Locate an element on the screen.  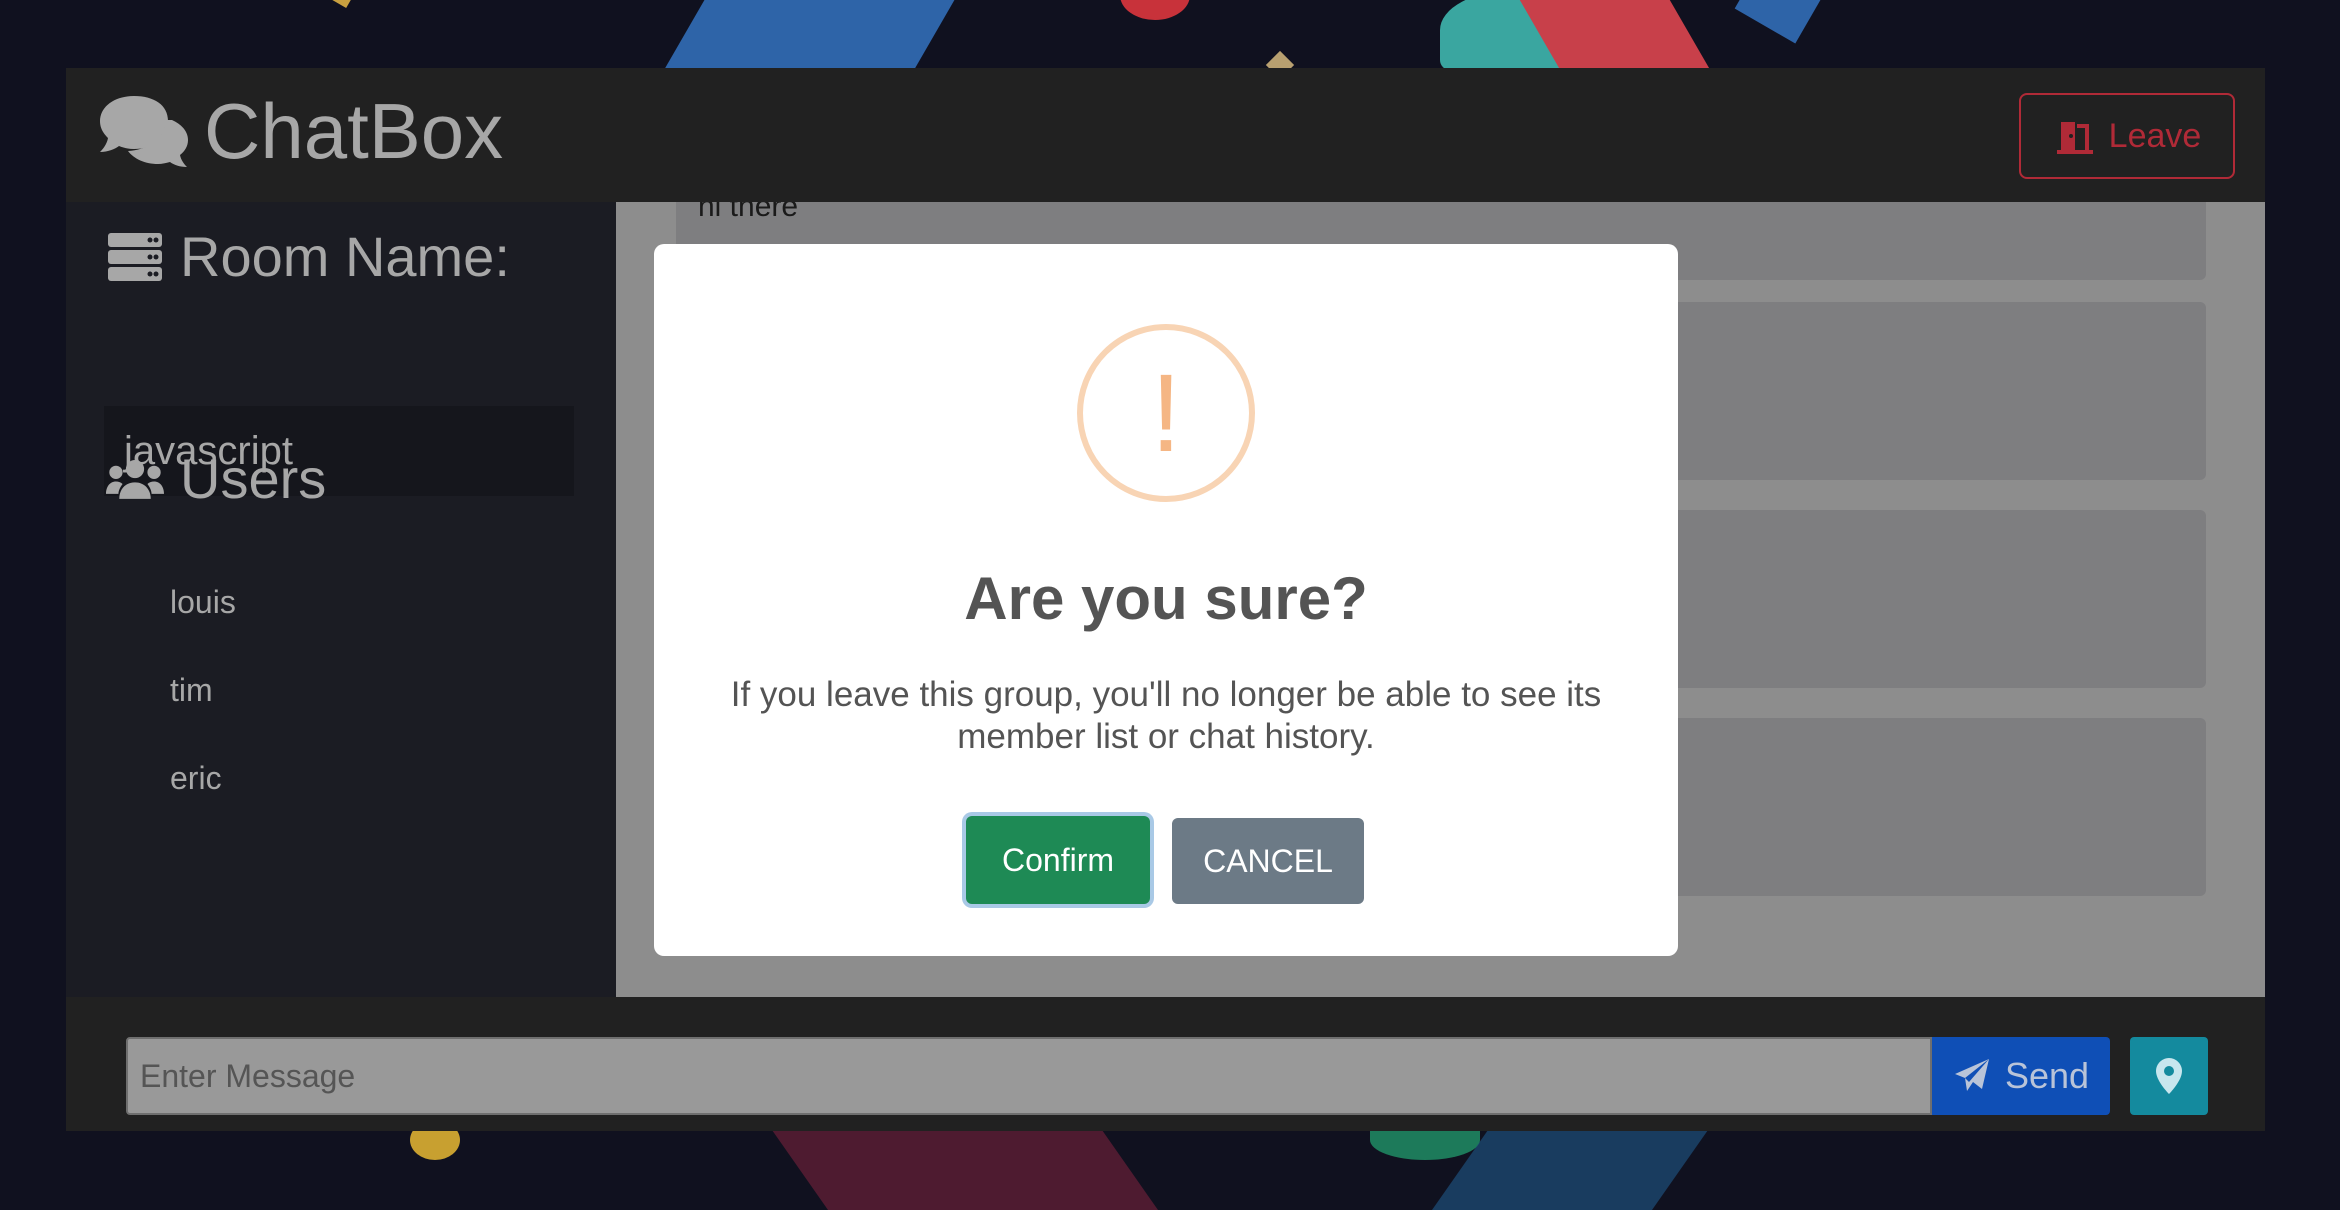
warning-icon: ! is located at coordinates (1166, 413).